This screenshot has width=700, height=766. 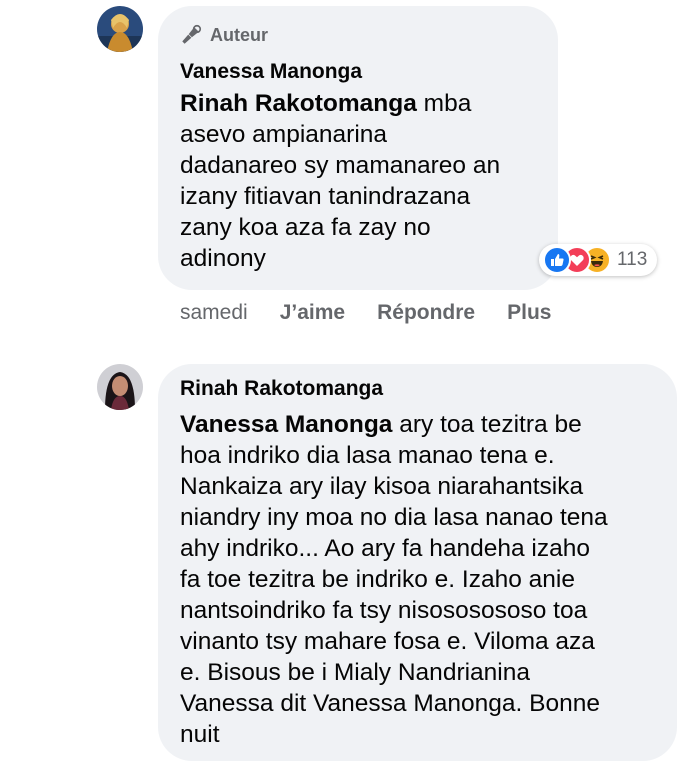 What do you see at coordinates (286, 424) in the screenshot?
I see `mention-link: Vanessa Manonga` at bounding box center [286, 424].